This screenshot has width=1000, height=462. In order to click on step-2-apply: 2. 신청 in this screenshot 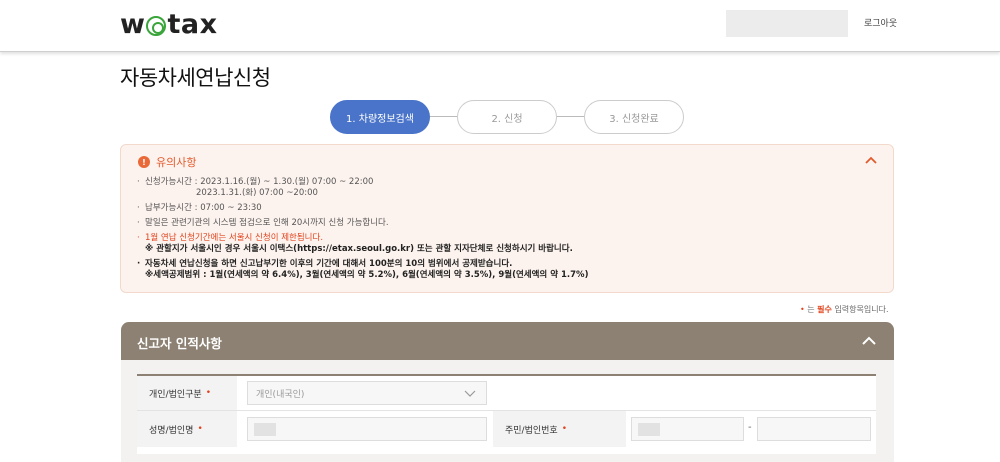, I will do `click(507, 117)`.